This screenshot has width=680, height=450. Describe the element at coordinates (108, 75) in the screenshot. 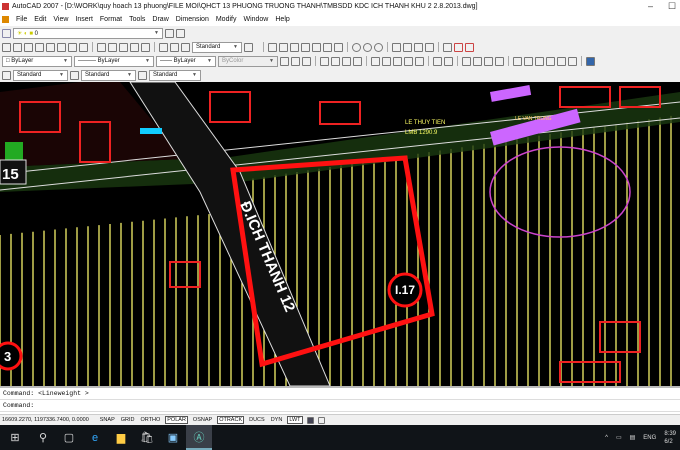

I see `dim-style-select-2: Standard ▼` at that location.